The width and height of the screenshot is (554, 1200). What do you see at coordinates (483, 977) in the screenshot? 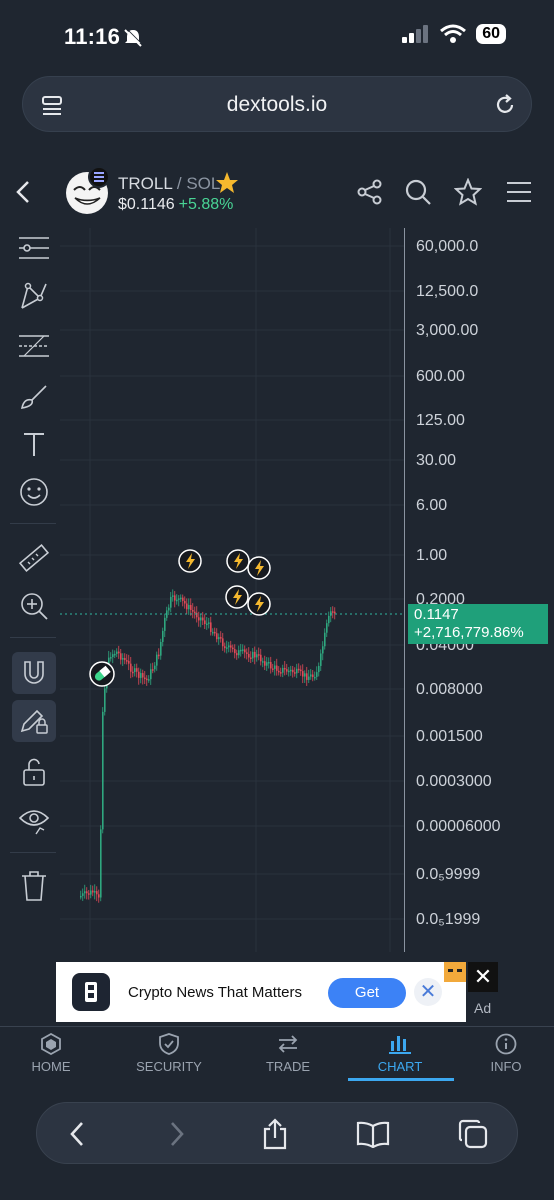
I see `ad-close-button: ✕` at bounding box center [483, 977].